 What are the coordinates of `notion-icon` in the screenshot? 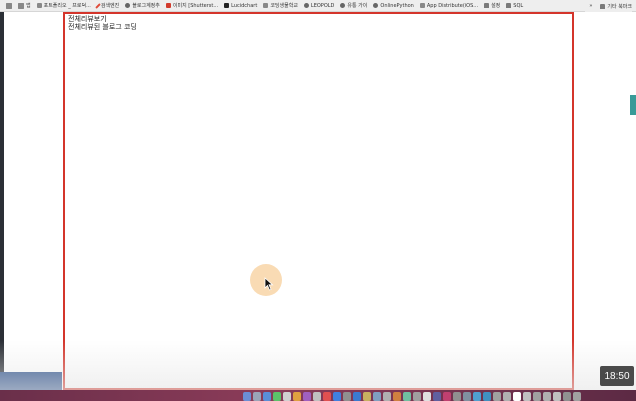 It's located at (517, 396).